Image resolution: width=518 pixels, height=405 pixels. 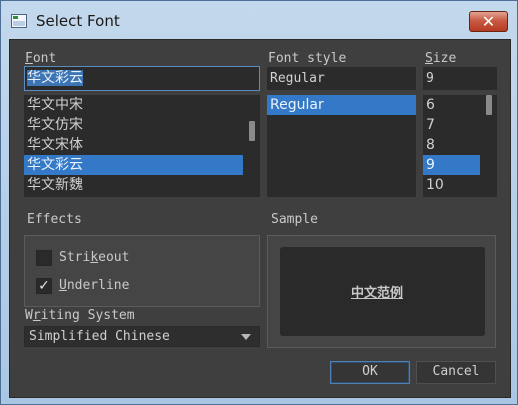 What do you see at coordinates (55, 78) in the screenshot?
I see `font-name-input-text: 华文彩云` at bounding box center [55, 78].